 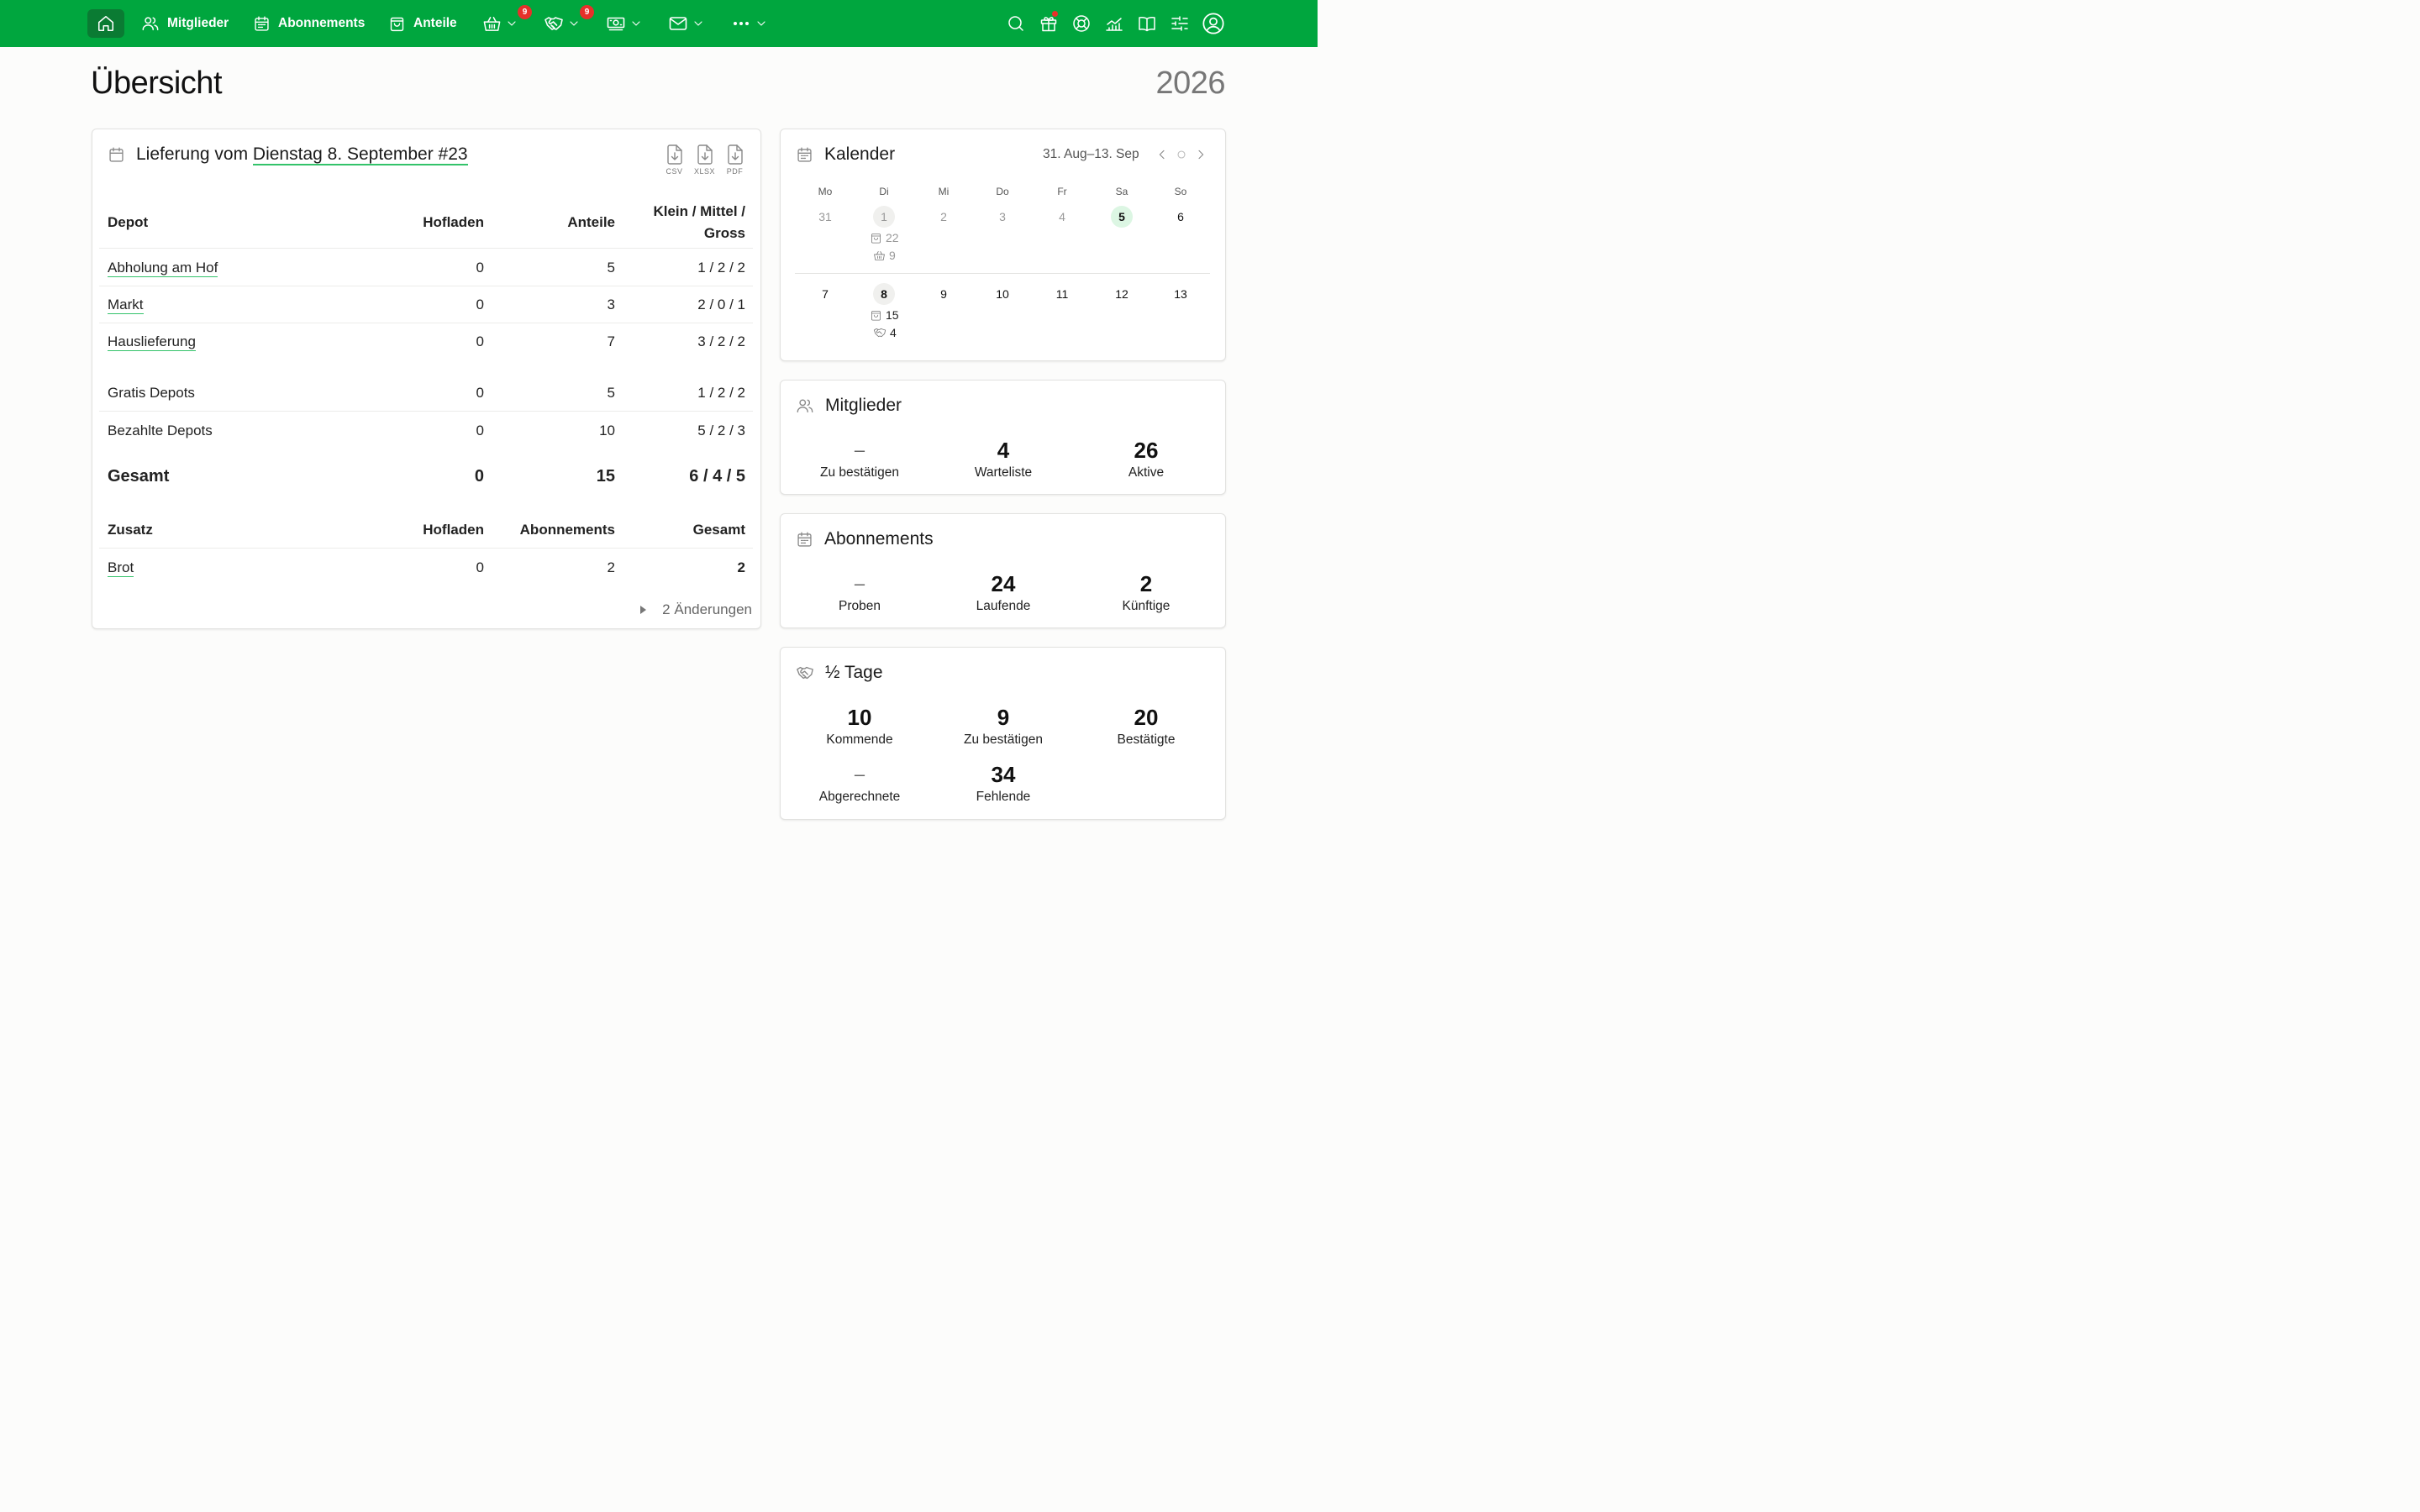 I want to click on halfdays-upcoming-stat: 10 Kommende, so click(x=859, y=726).